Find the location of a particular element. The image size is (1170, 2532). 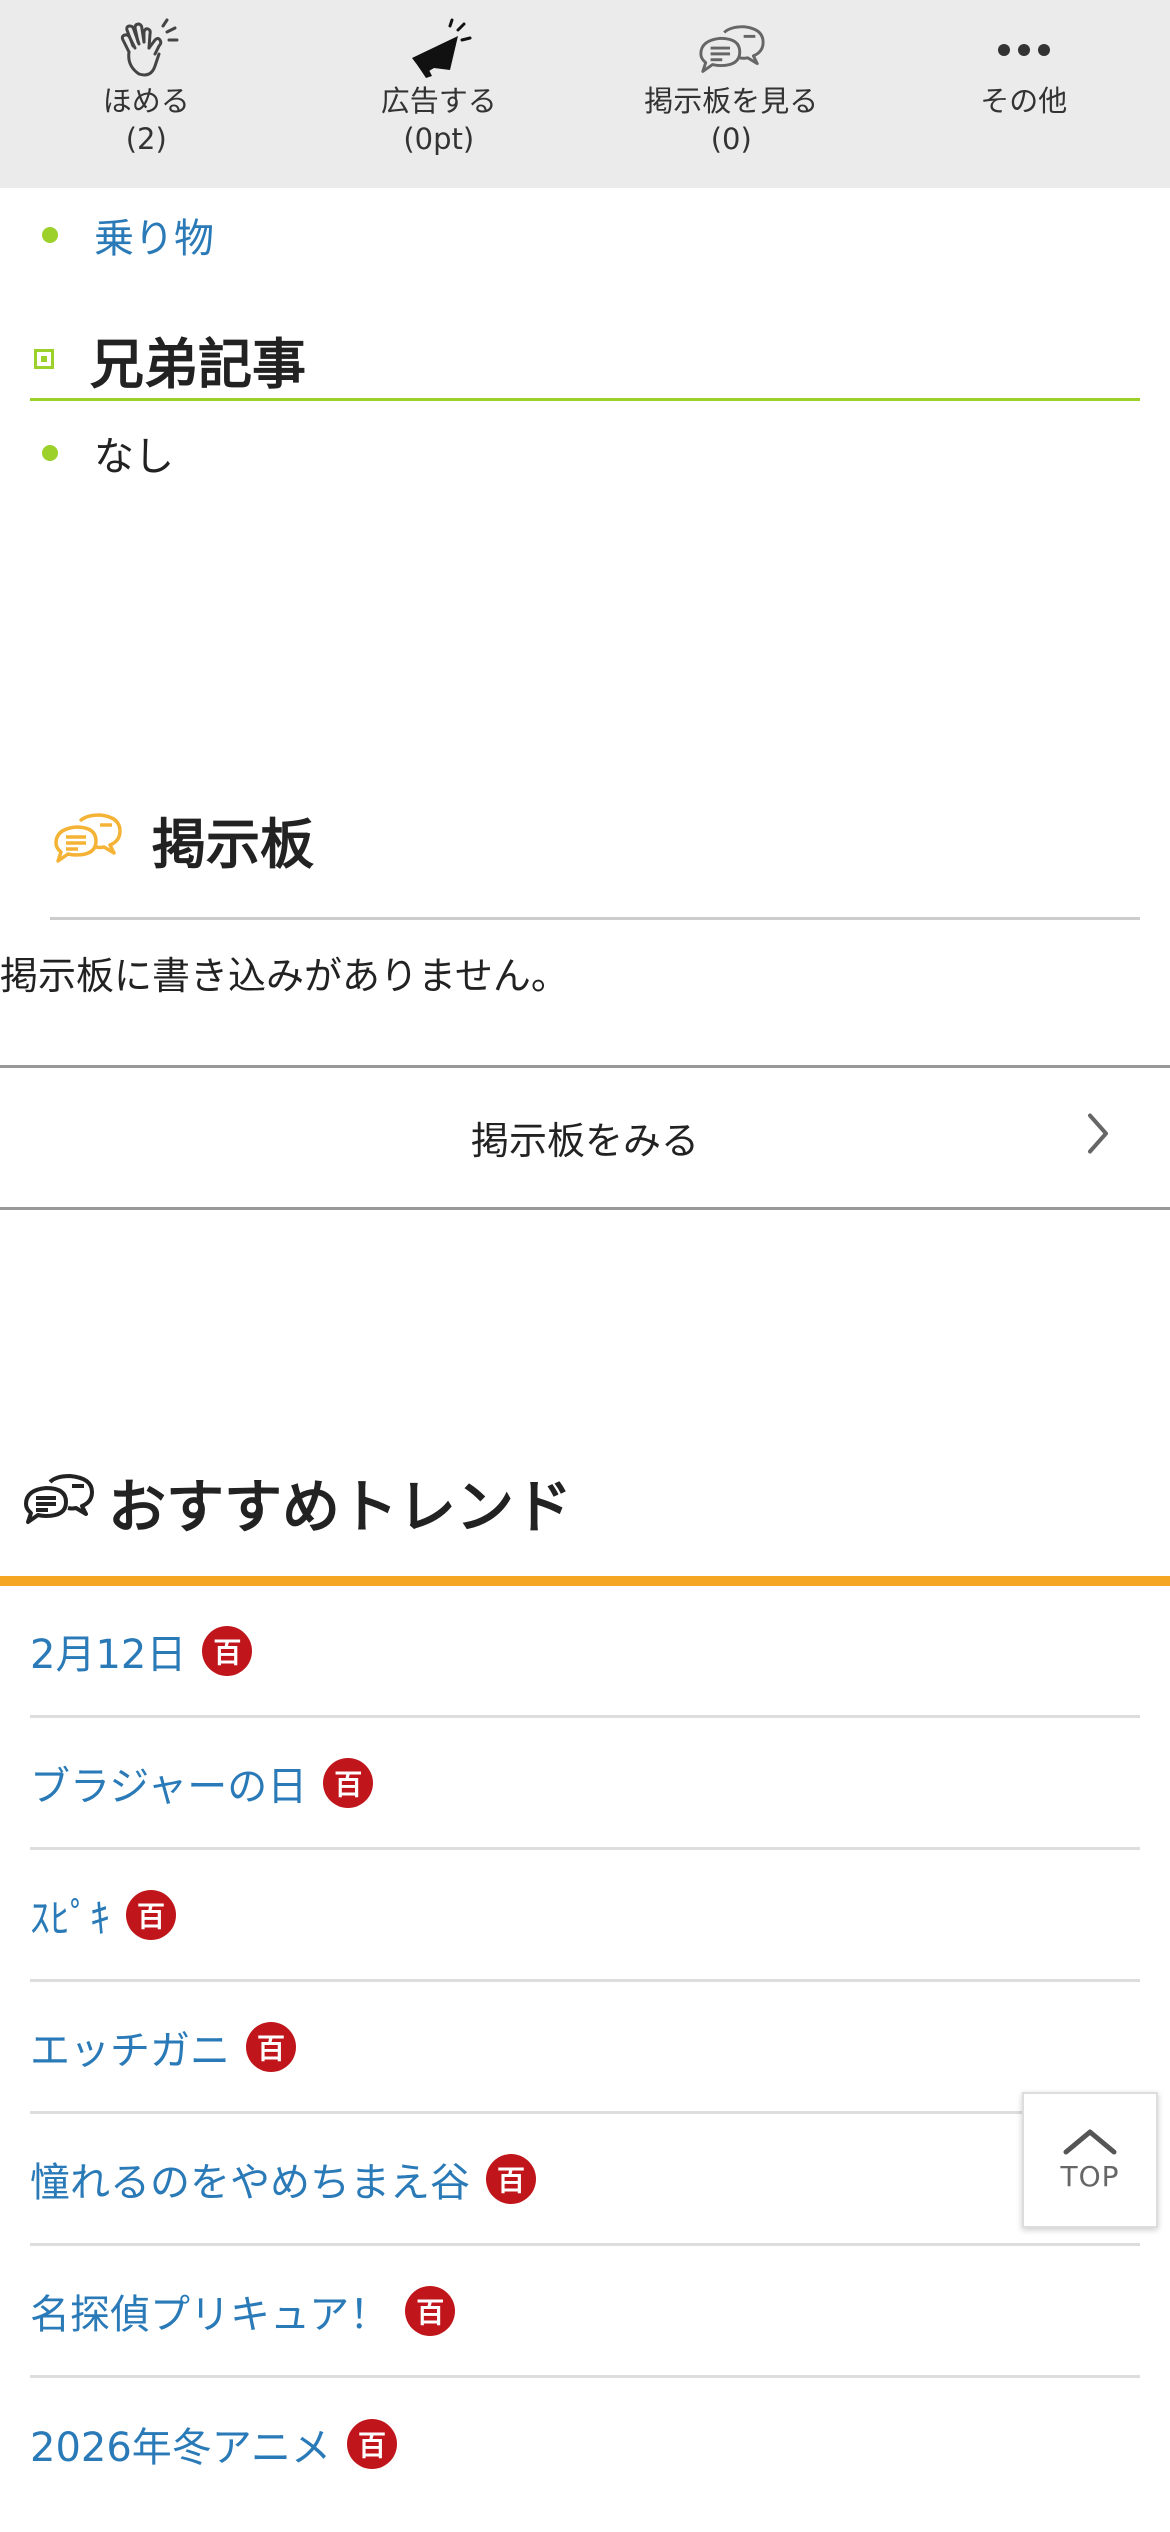

trend-item: ブラジャーの日 百 is located at coordinates (585, 1784).